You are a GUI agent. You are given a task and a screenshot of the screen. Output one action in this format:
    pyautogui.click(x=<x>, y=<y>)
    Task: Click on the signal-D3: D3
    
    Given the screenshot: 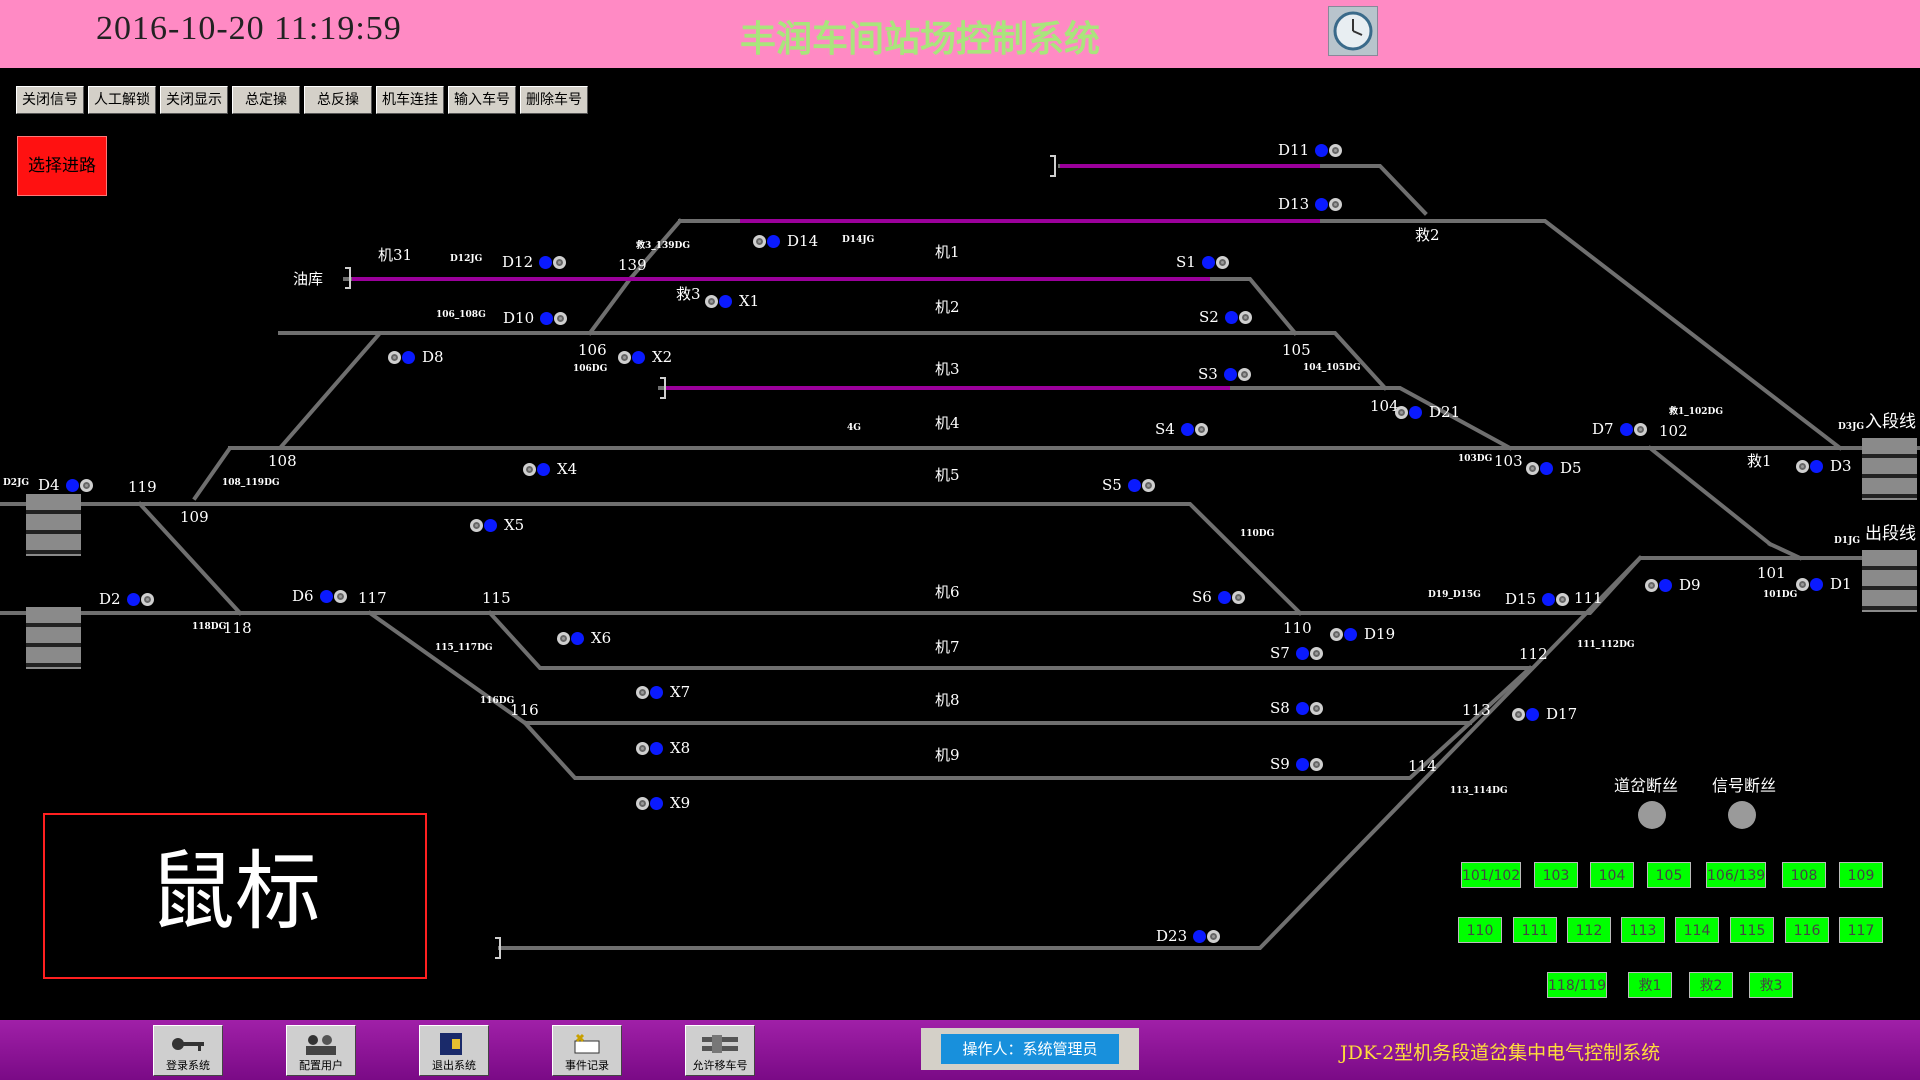 What is the action you would take?
    pyautogui.click(x=1824, y=465)
    